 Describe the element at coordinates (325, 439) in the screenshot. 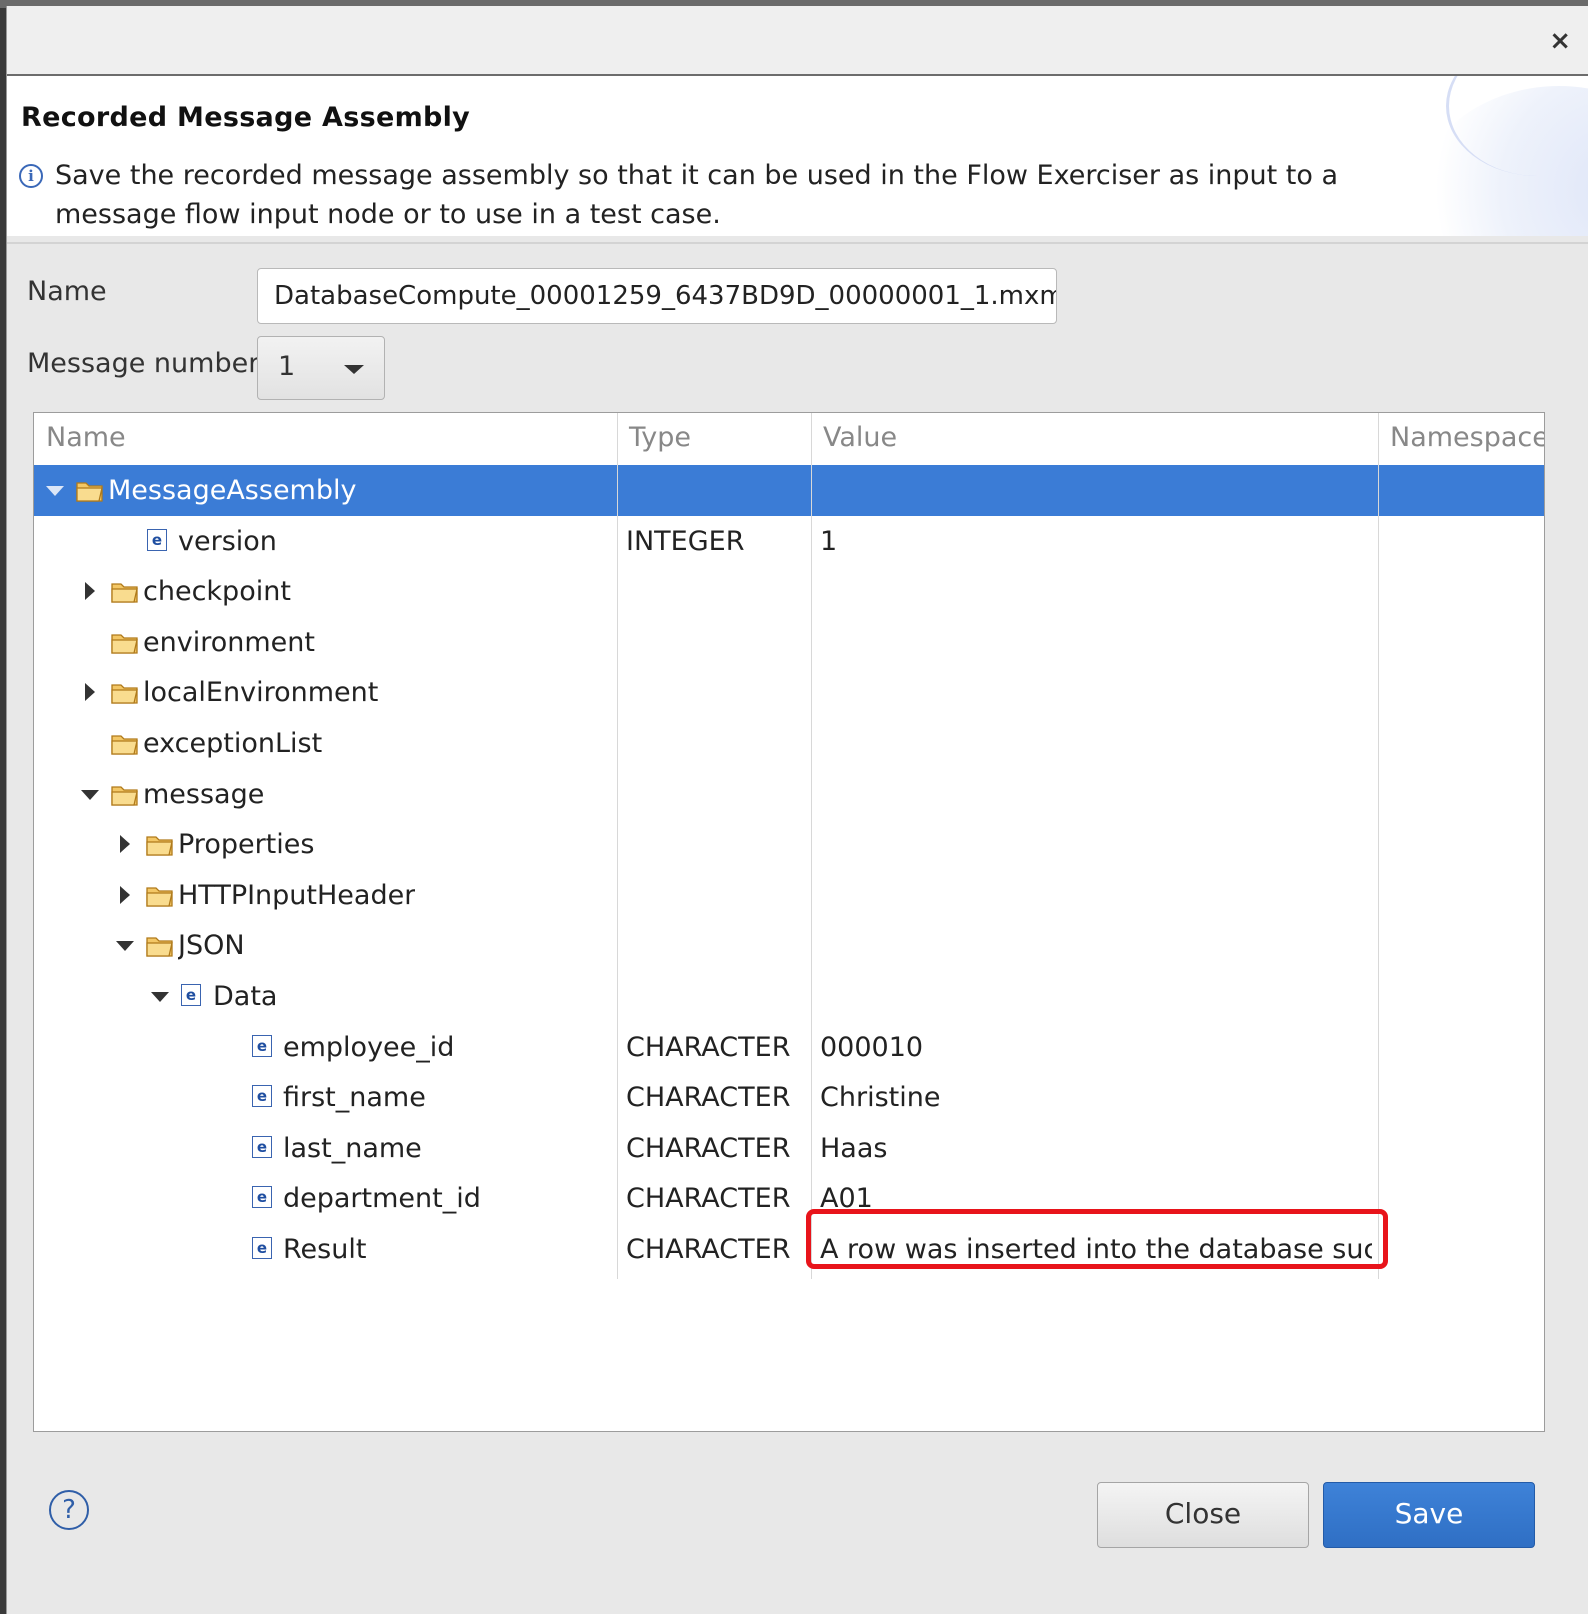

I see `column-header-name: Name` at that location.